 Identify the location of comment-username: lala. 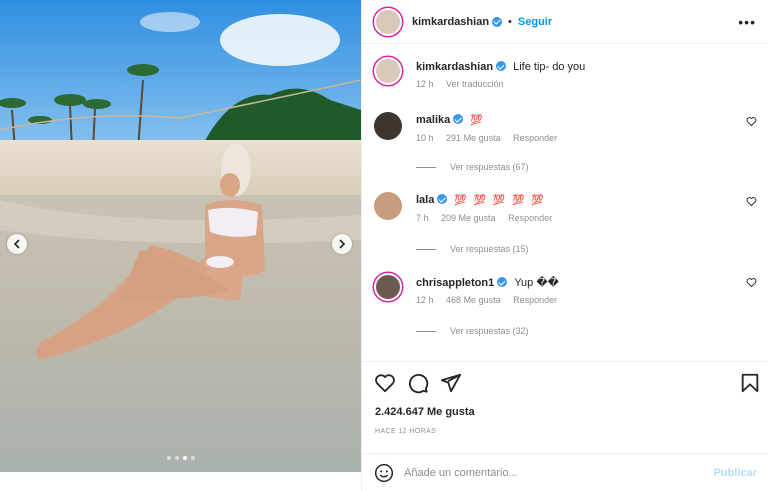
(425, 200).